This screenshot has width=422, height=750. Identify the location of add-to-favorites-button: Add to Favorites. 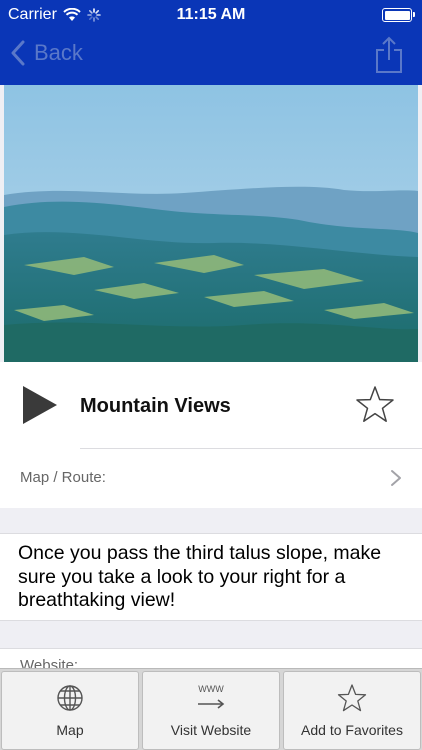
(352, 710).